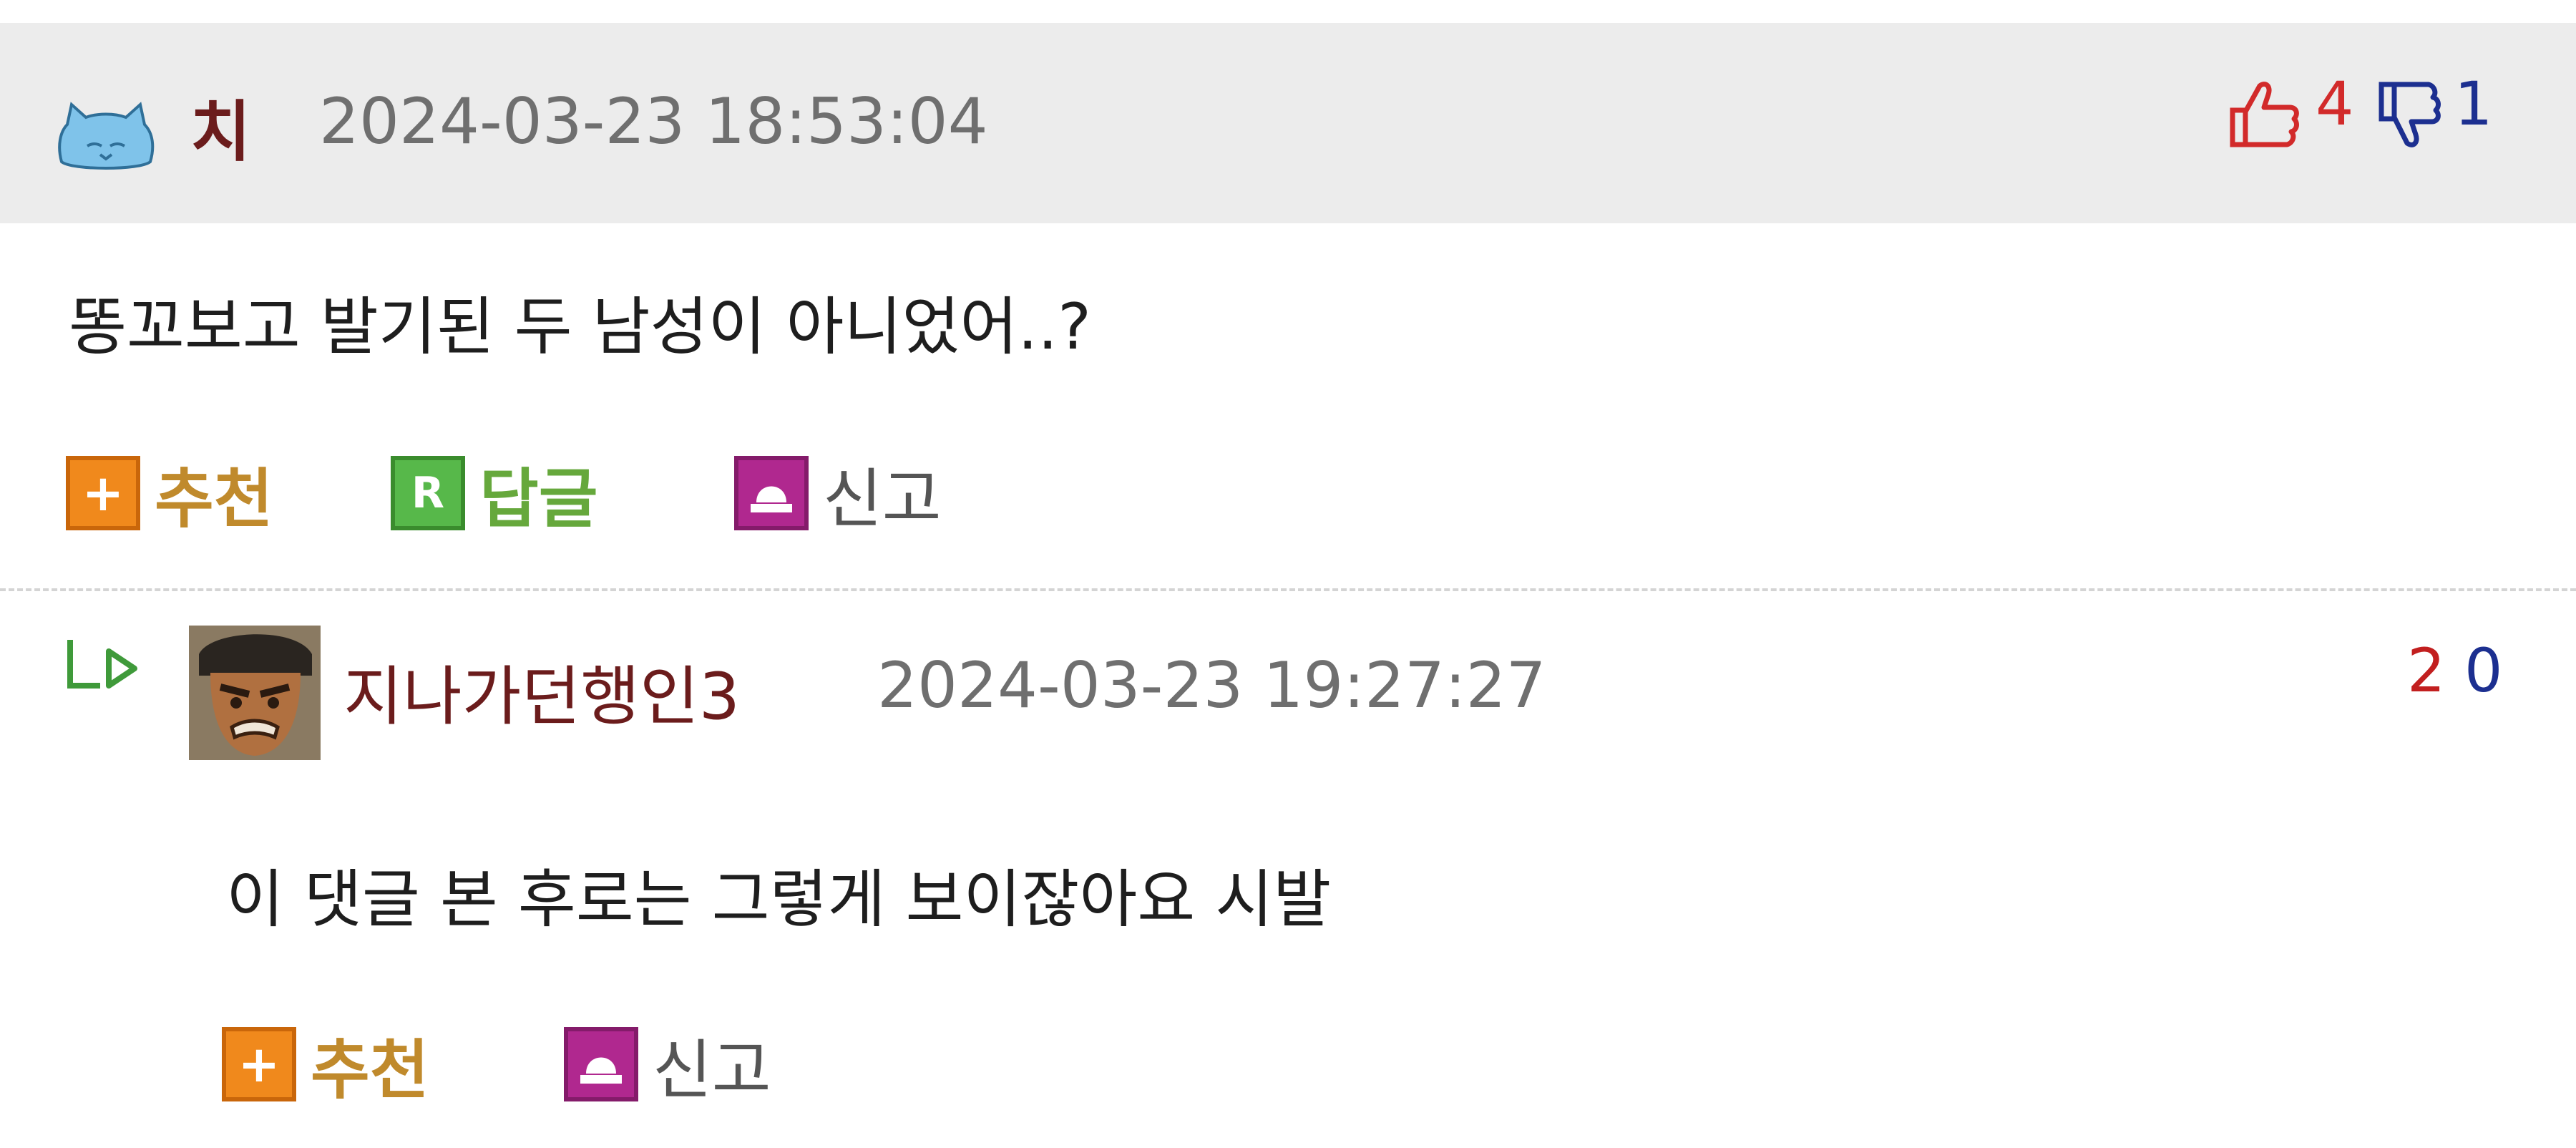  I want to click on reply-nickname: 지나가던행인3, so click(541, 691).